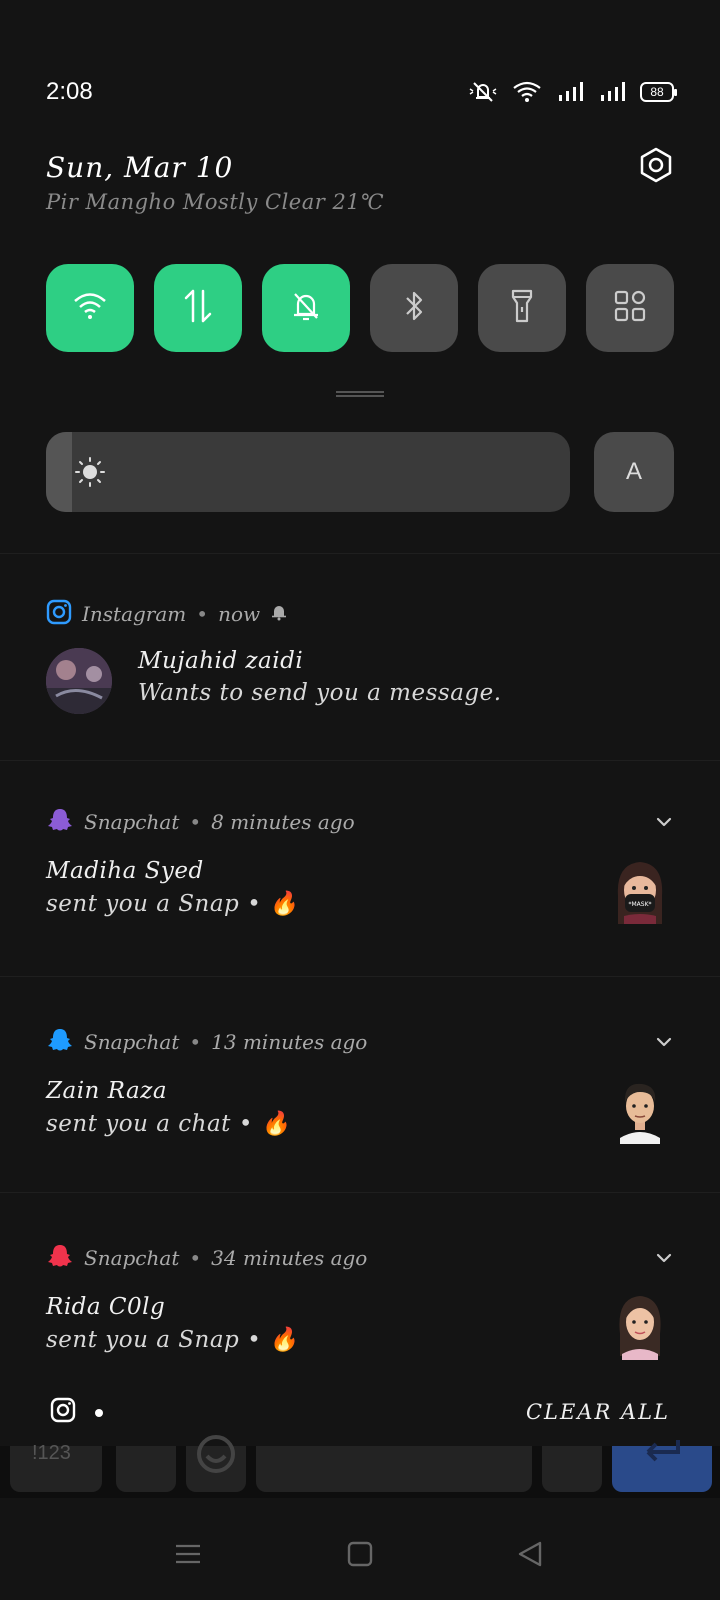 The height and width of the screenshot is (1600, 720). Describe the element at coordinates (598, 1412) in the screenshot. I see `clear-all-button: CLEAR ALL` at that location.